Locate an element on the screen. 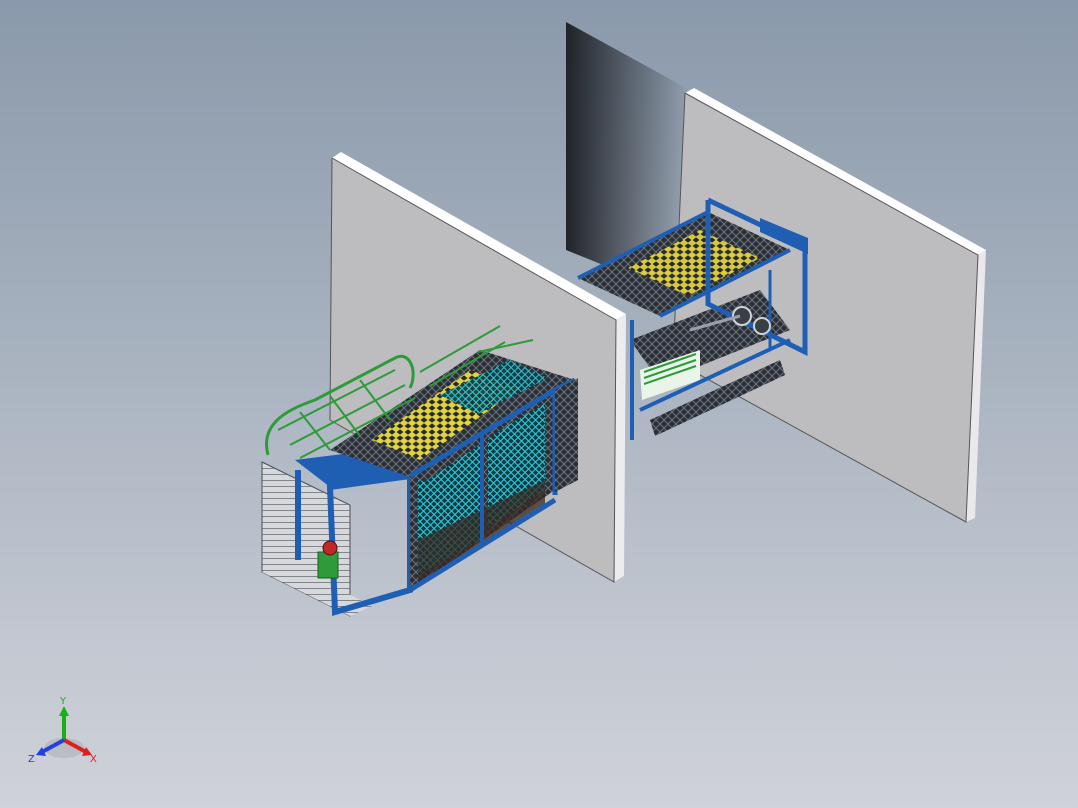  x-axis-label: X is located at coordinates (93, 759).